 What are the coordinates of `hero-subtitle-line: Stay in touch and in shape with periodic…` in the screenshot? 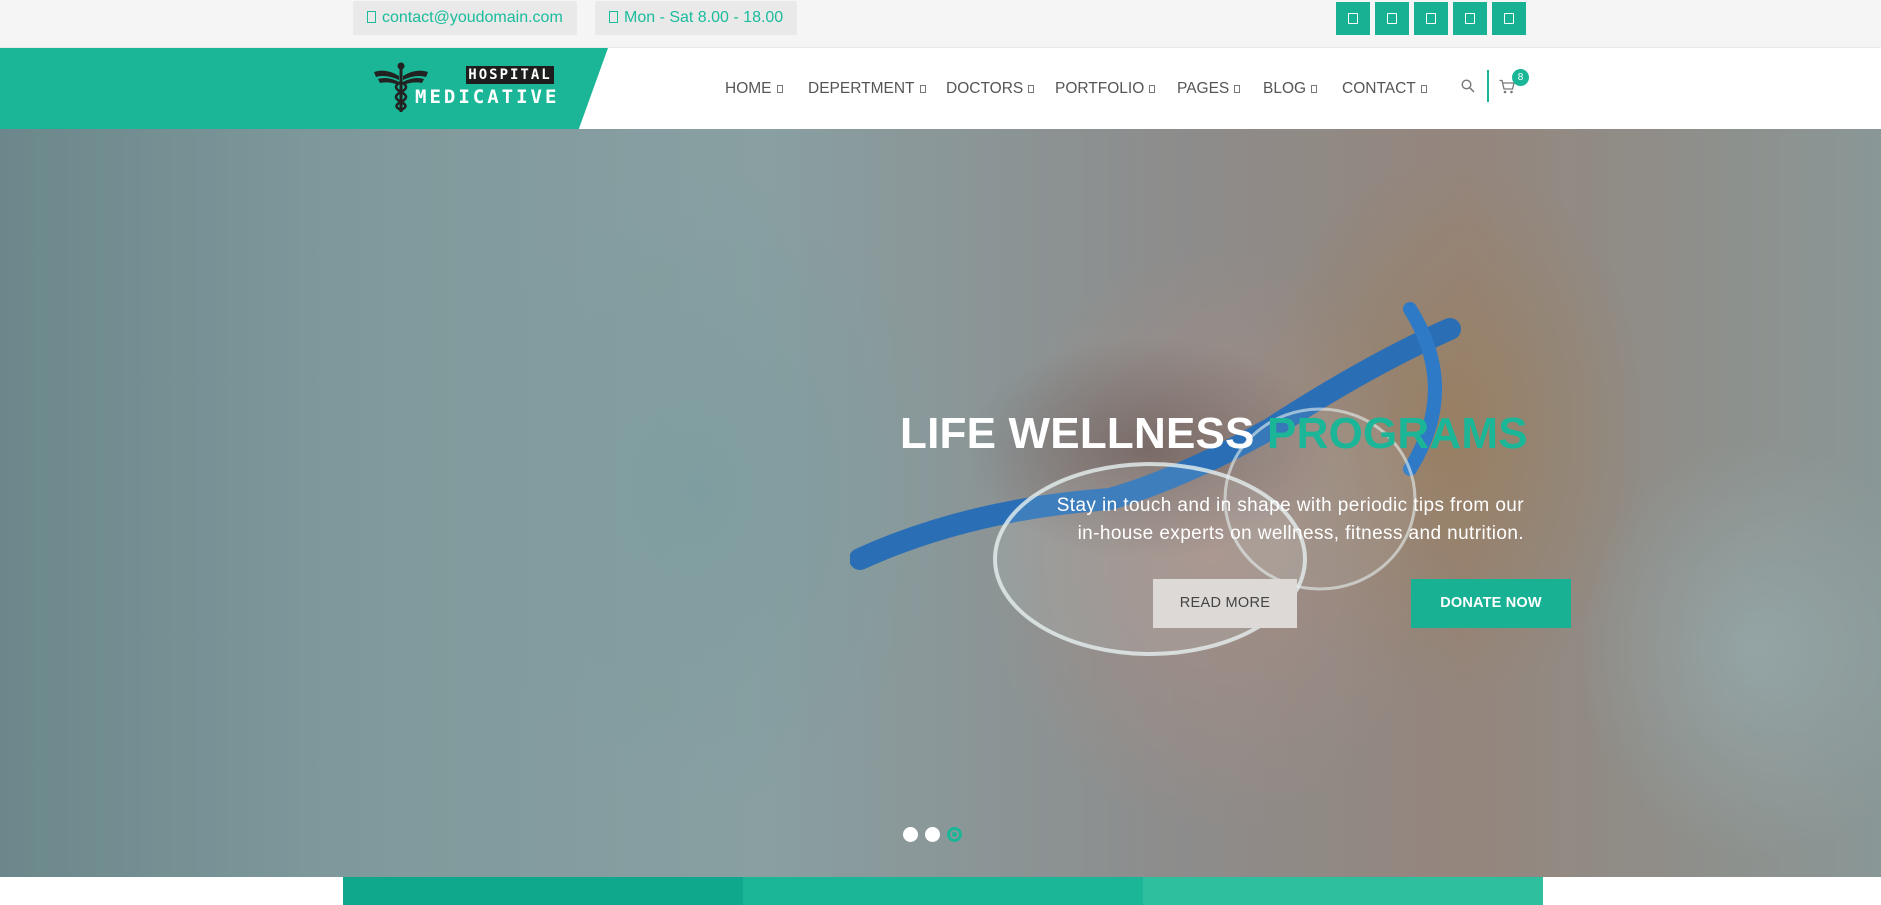 It's located at (1290, 505).